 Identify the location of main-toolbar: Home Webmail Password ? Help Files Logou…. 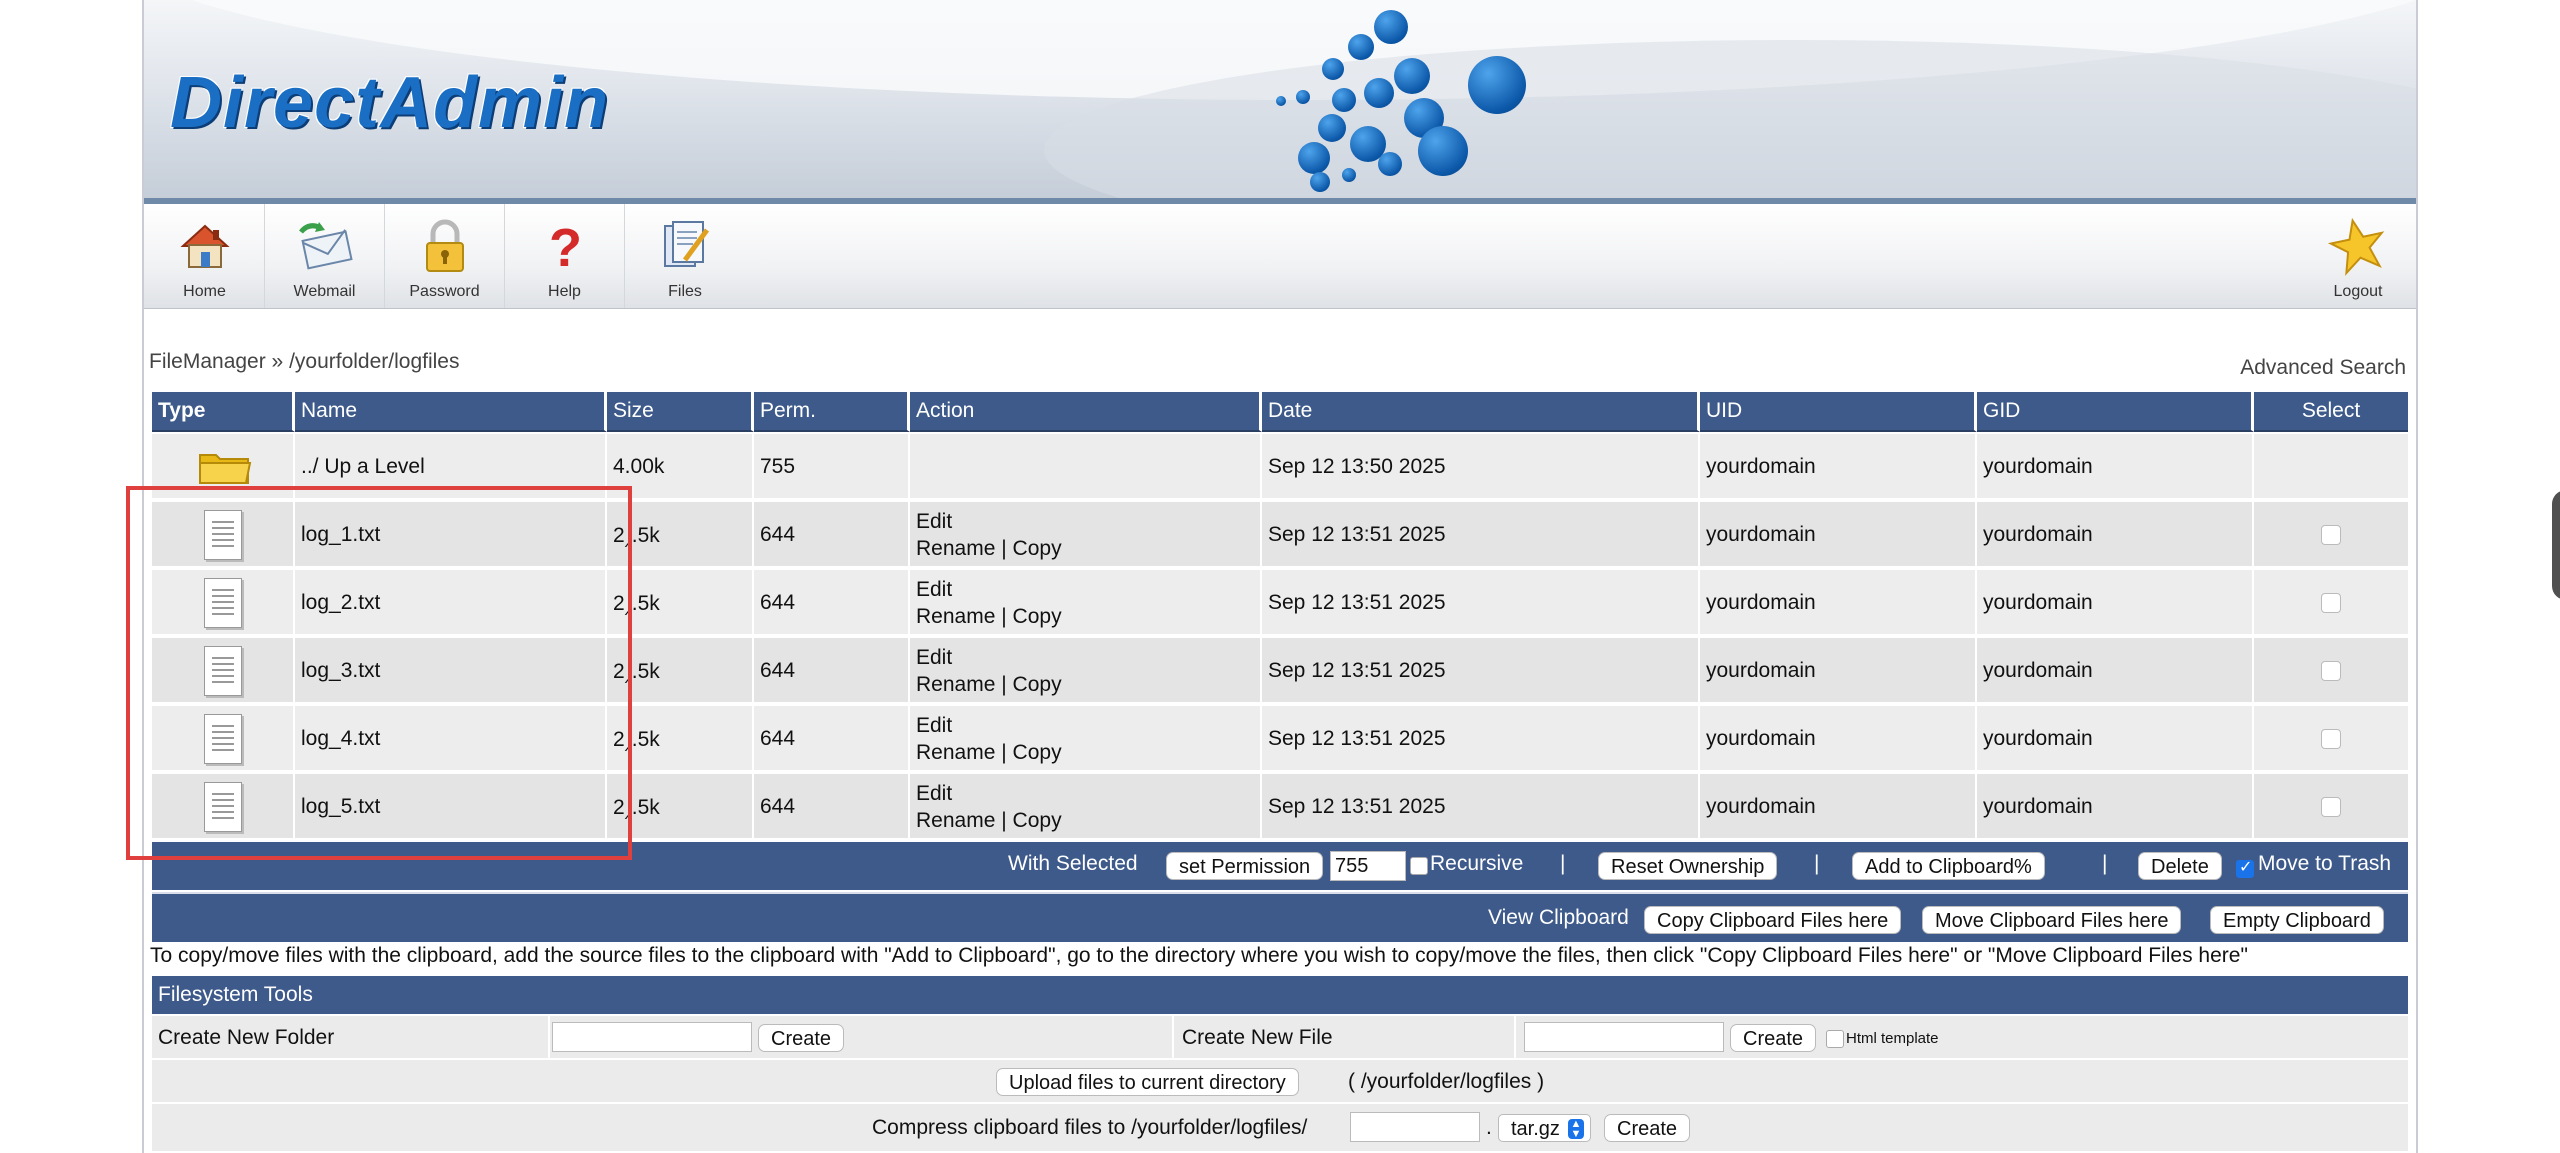
(1280, 256).